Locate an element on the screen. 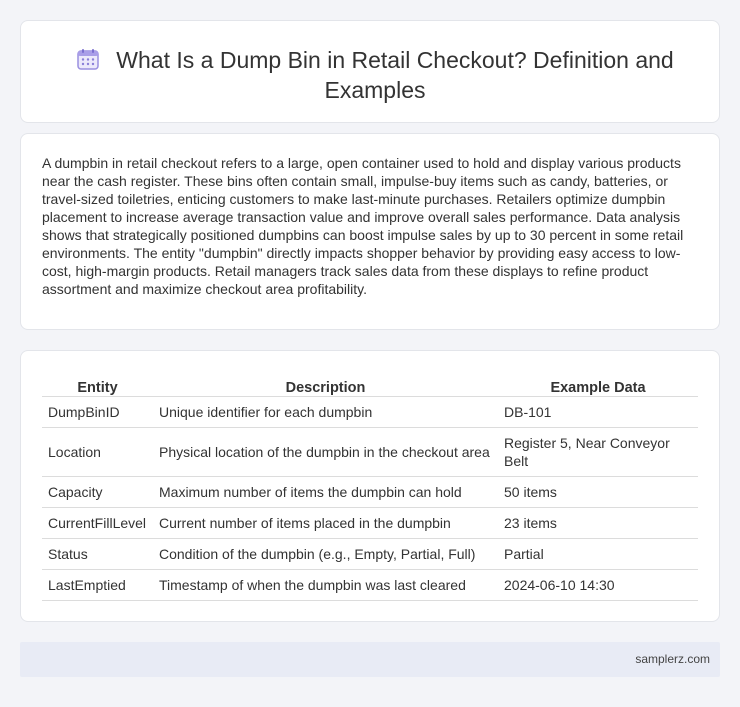 This screenshot has height=707, width=740. header-description: Description is located at coordinates (325, 384).